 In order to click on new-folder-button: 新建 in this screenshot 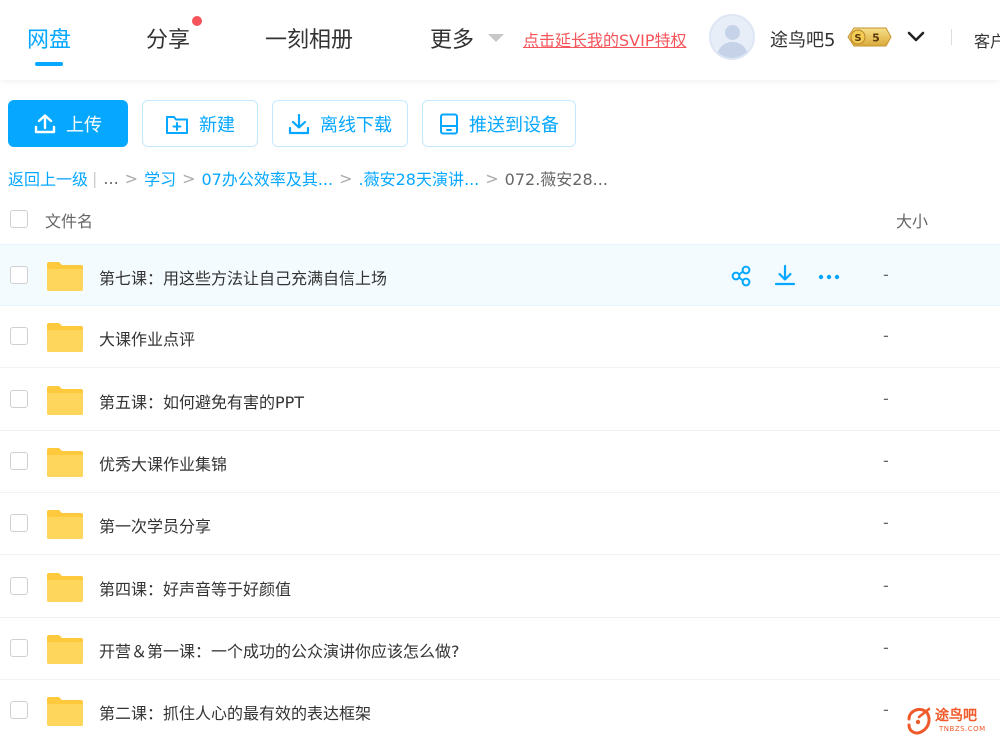, I will do `click(200, 123)`.